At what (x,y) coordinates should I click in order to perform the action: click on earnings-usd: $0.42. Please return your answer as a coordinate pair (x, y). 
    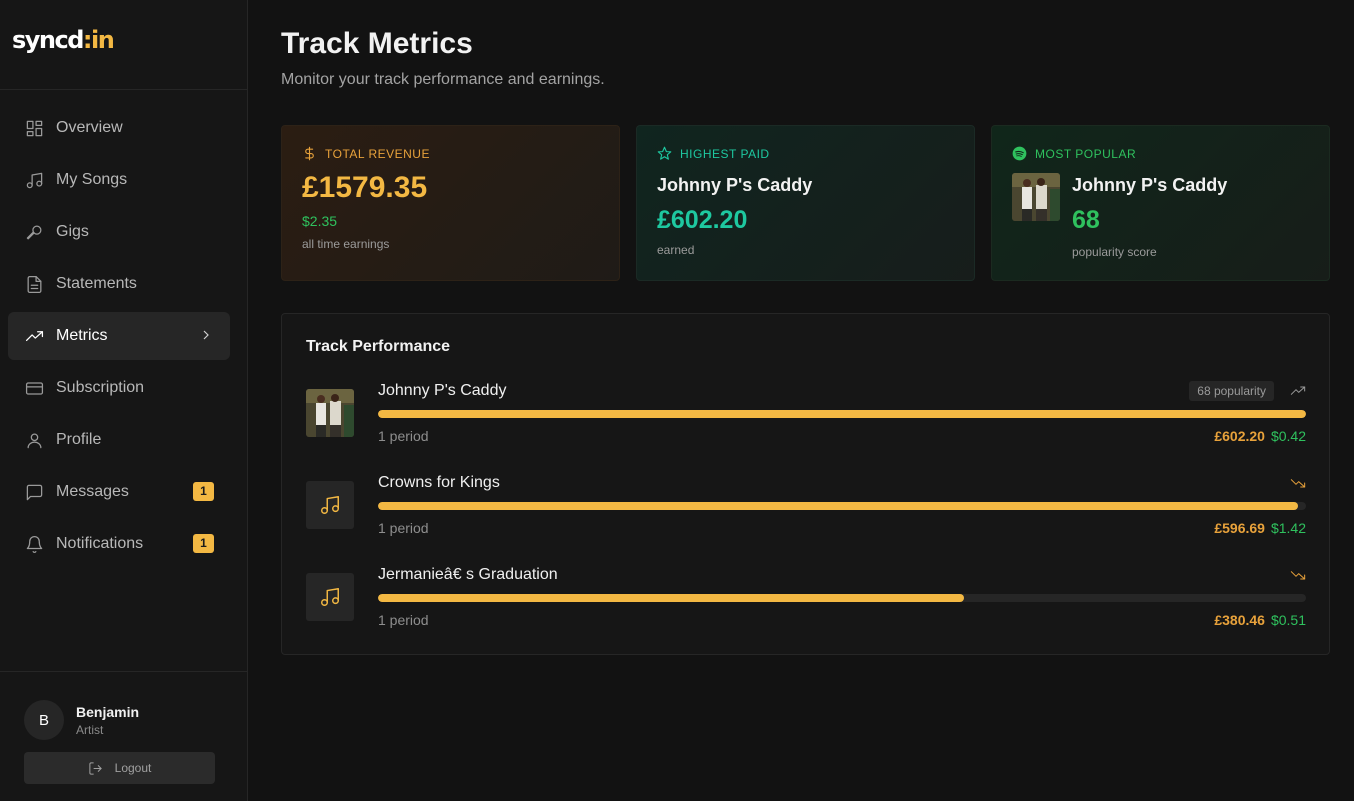
    Looking at the image, I should click on (1288, 436).